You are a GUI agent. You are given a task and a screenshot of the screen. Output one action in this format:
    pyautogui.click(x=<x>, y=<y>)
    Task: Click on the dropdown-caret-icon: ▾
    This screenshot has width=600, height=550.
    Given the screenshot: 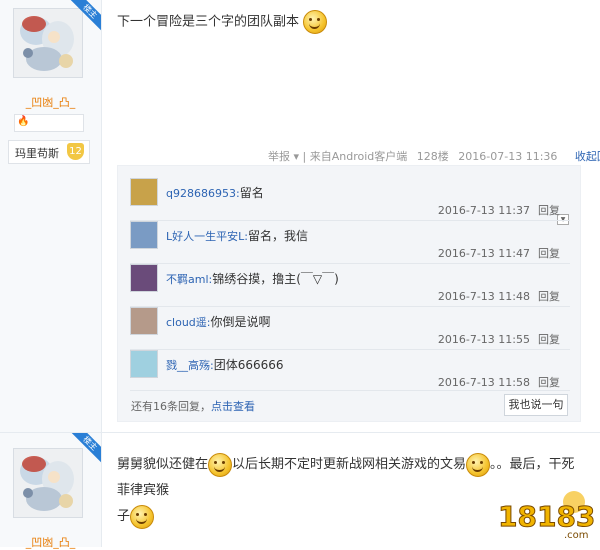 What is the action you would take?
    pyautogui.click(x=297, y=156)
    